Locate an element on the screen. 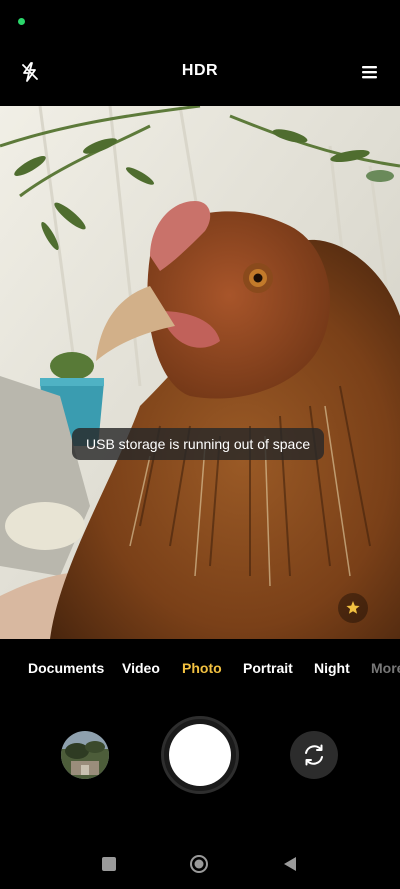  hdr-button: HDR is located at coordinates (200, 71).